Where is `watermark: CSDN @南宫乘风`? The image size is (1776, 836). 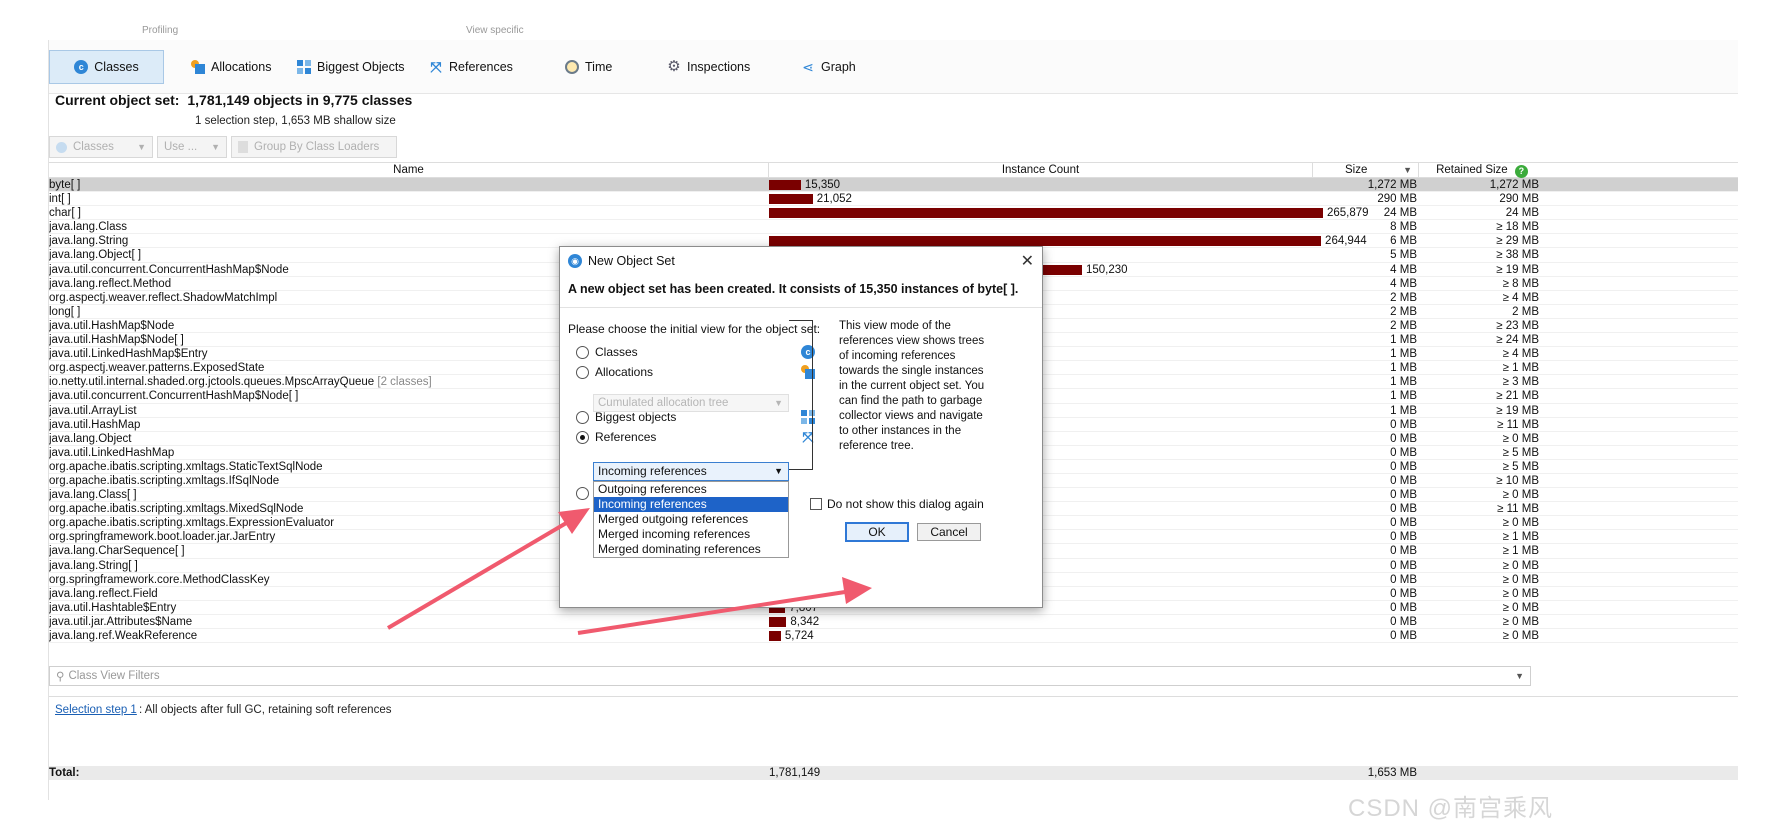
watermark: CSDN @南宫乘风 is located at coordinates (1451, 808).